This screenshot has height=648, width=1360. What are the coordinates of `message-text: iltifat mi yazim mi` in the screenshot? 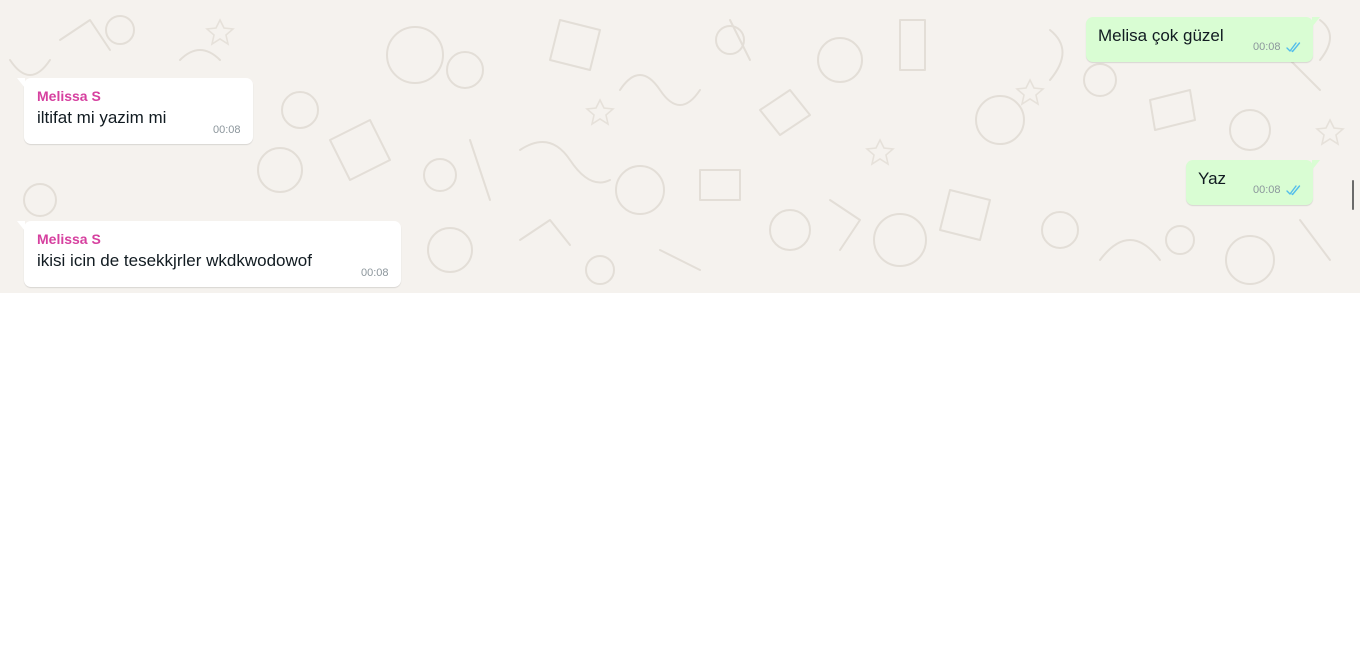 It's located at (102, 117).